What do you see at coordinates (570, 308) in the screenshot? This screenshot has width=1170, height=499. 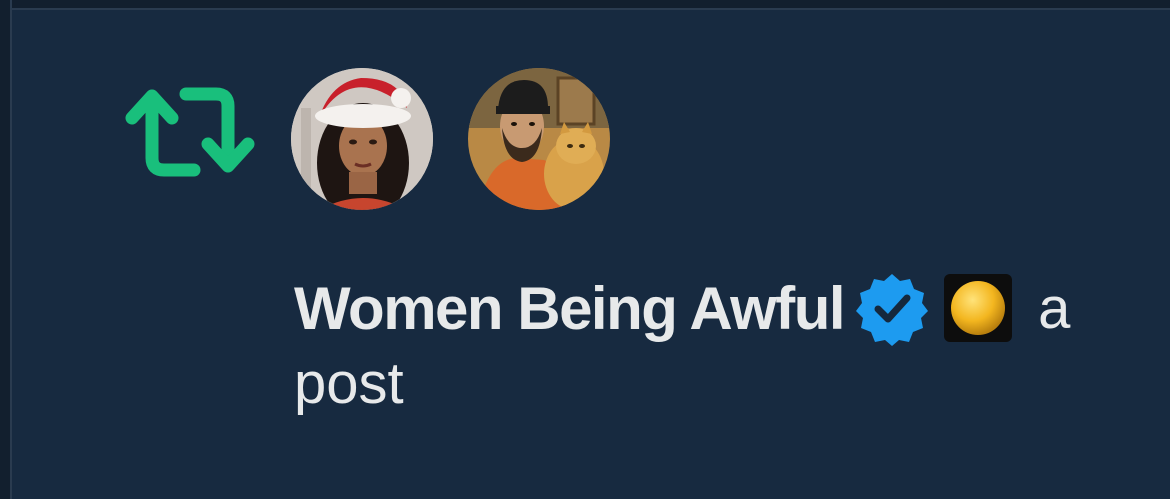 I see `account-name: Women Being Awful` at bounding box center [570, 308].